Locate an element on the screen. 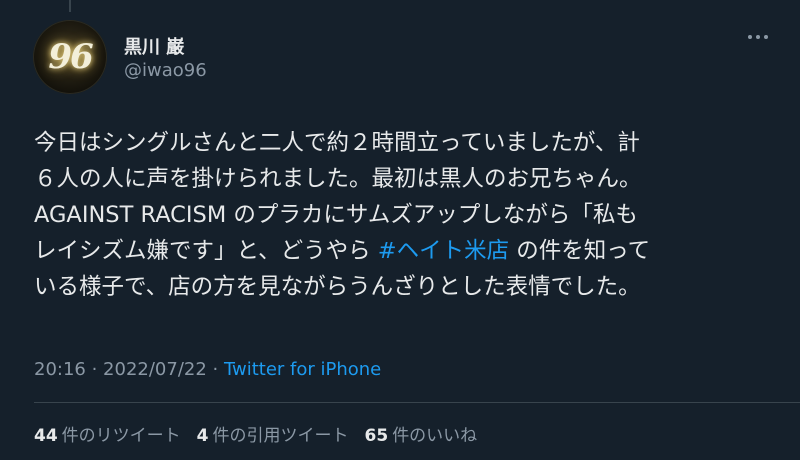  author-handle: @iwao96 is located at coordinates (165, 70).